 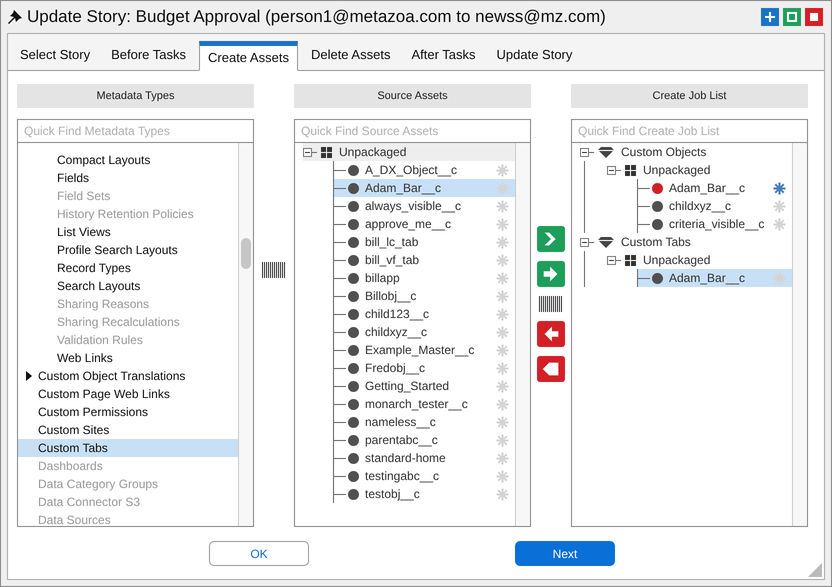 What do you see at coordinates (391, 296) in the screenshot?
I see `asset-name: Billobj__c` at bounding box center [391, 296].